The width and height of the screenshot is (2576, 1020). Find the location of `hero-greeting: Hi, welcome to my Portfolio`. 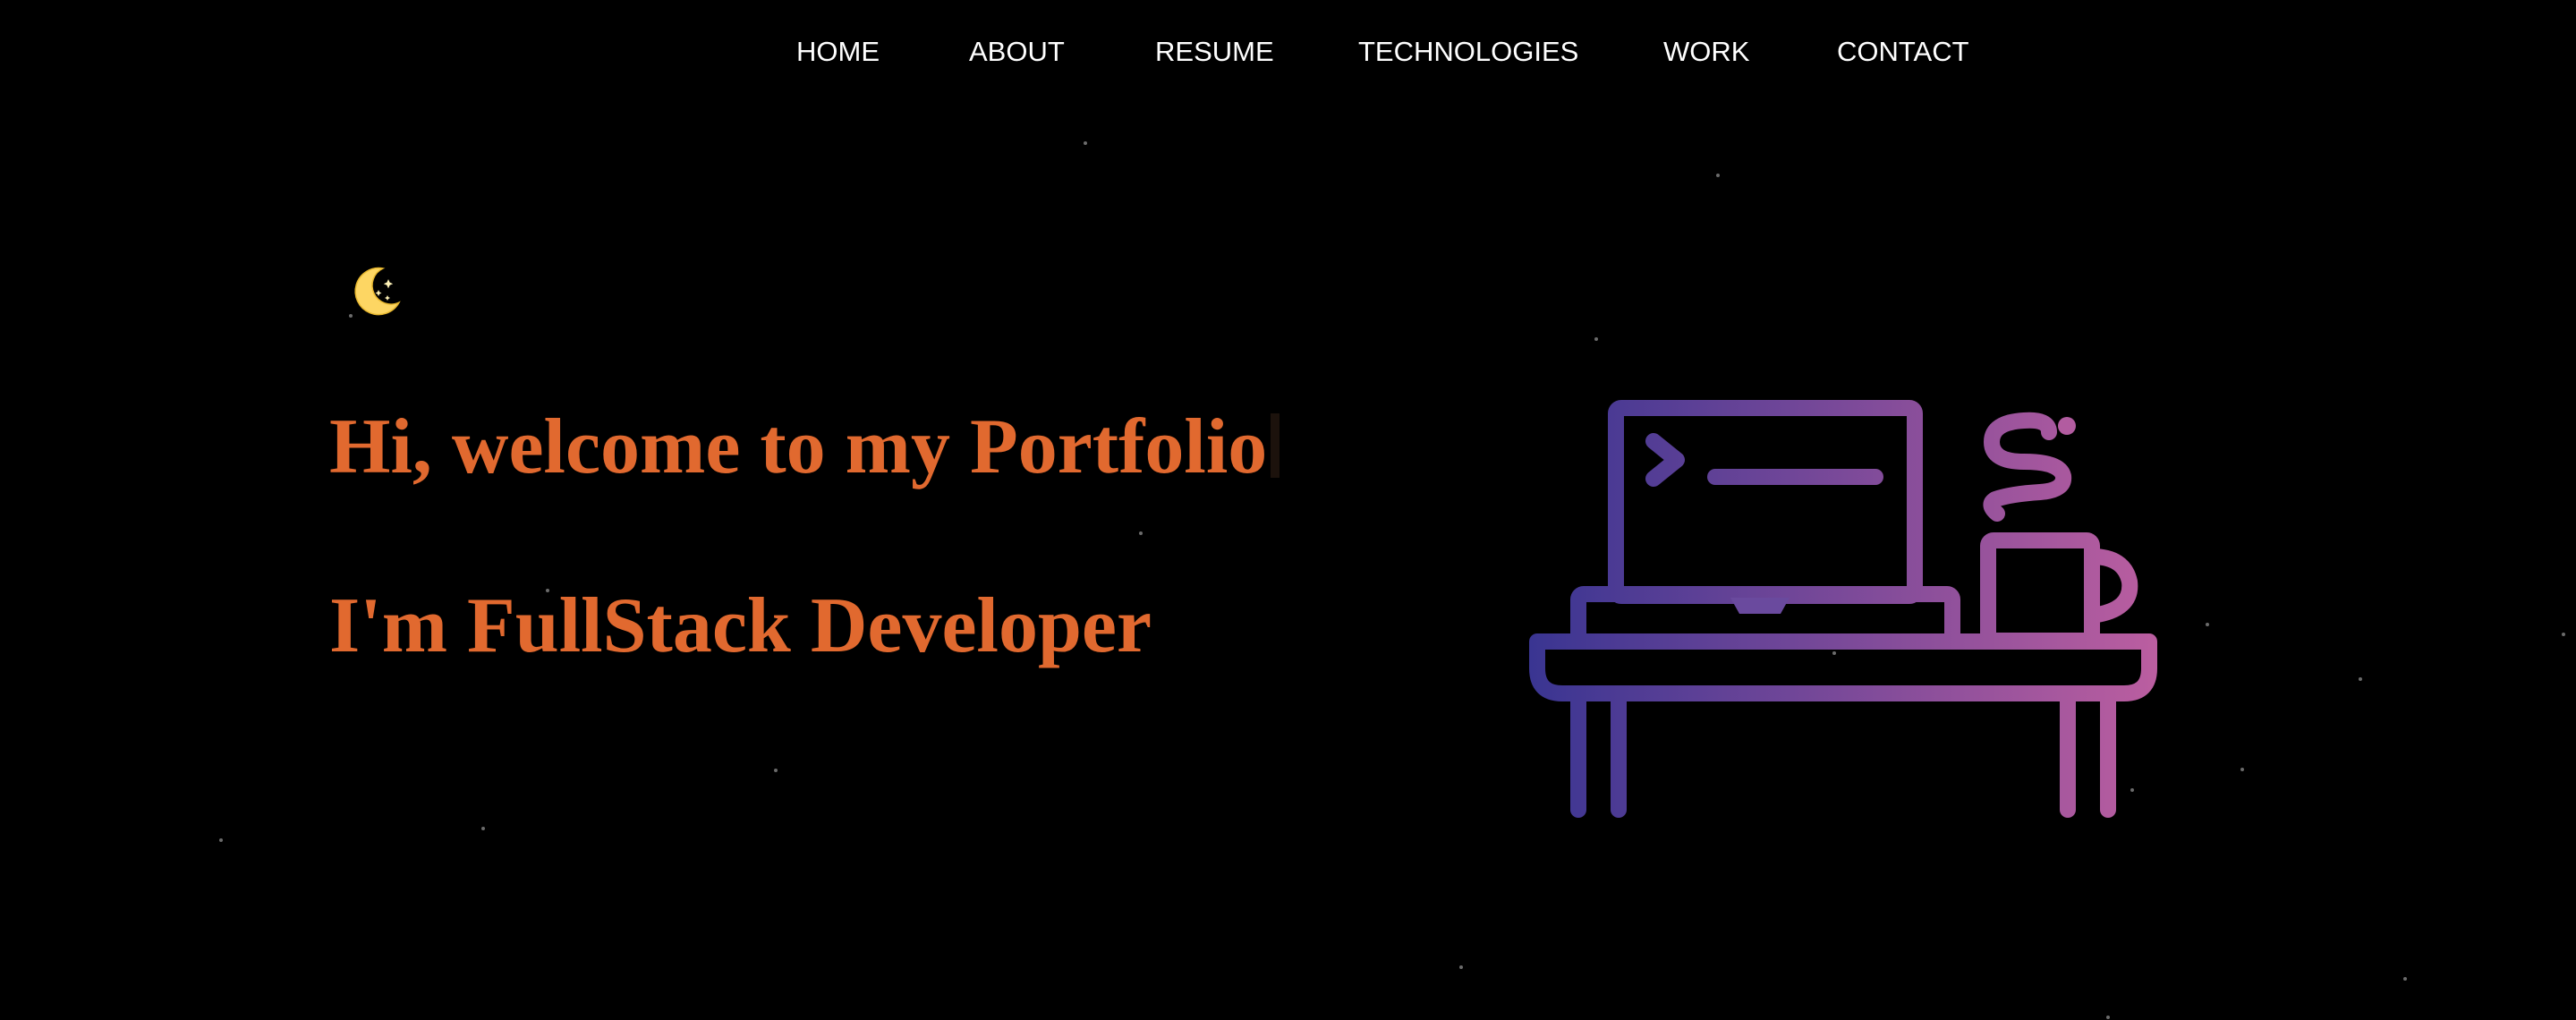

hero-greeting: Hi, welcome to my Portfolio is located at coordinates (804, 448).